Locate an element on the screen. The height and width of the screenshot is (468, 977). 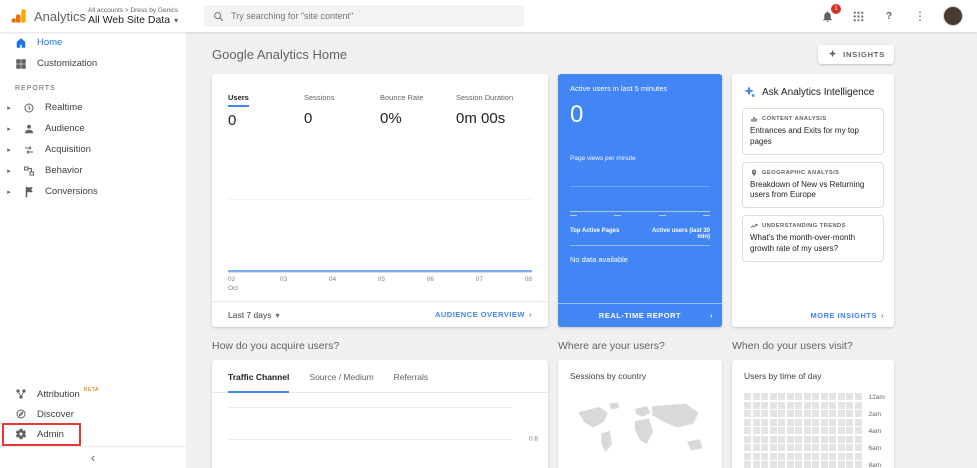
account-breadcrumb: All accounts > Dress by Genics is located at coordinates (133, 10).